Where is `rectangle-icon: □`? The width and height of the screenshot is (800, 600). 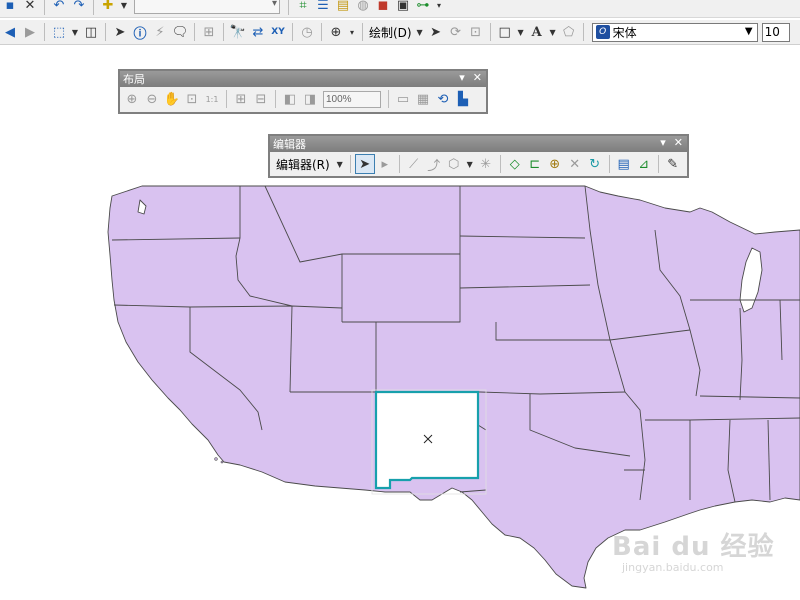 rectangle-icon: □ is located at coordinates (505, 32).